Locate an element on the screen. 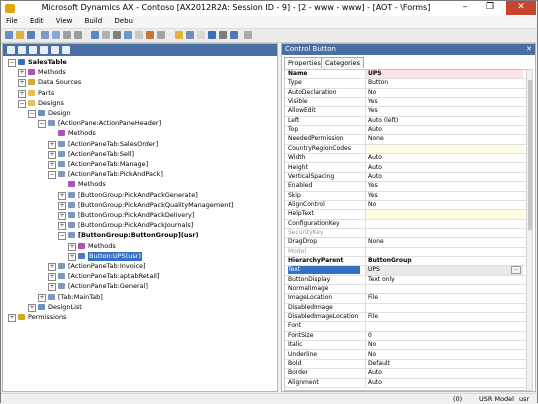 The width and height of the screenshot is (538, 404). property-row: DragDrop None is located at coordinates (405, 243).